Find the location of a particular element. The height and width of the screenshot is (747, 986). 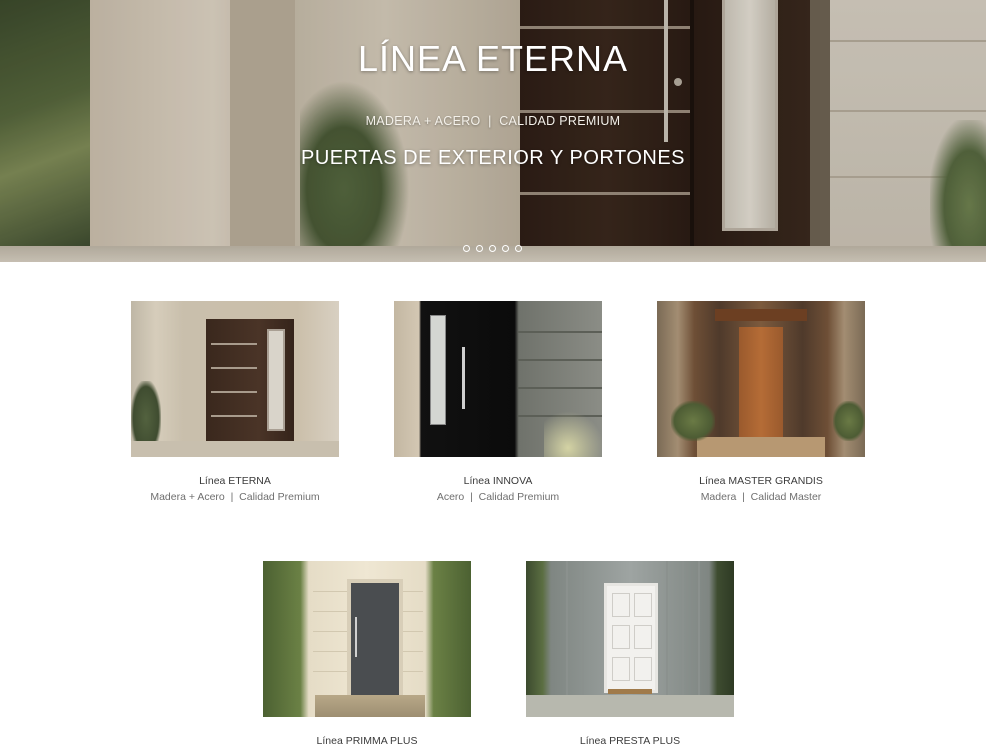

product-name: Línea INNOVA is located at coordinates (498, 481).